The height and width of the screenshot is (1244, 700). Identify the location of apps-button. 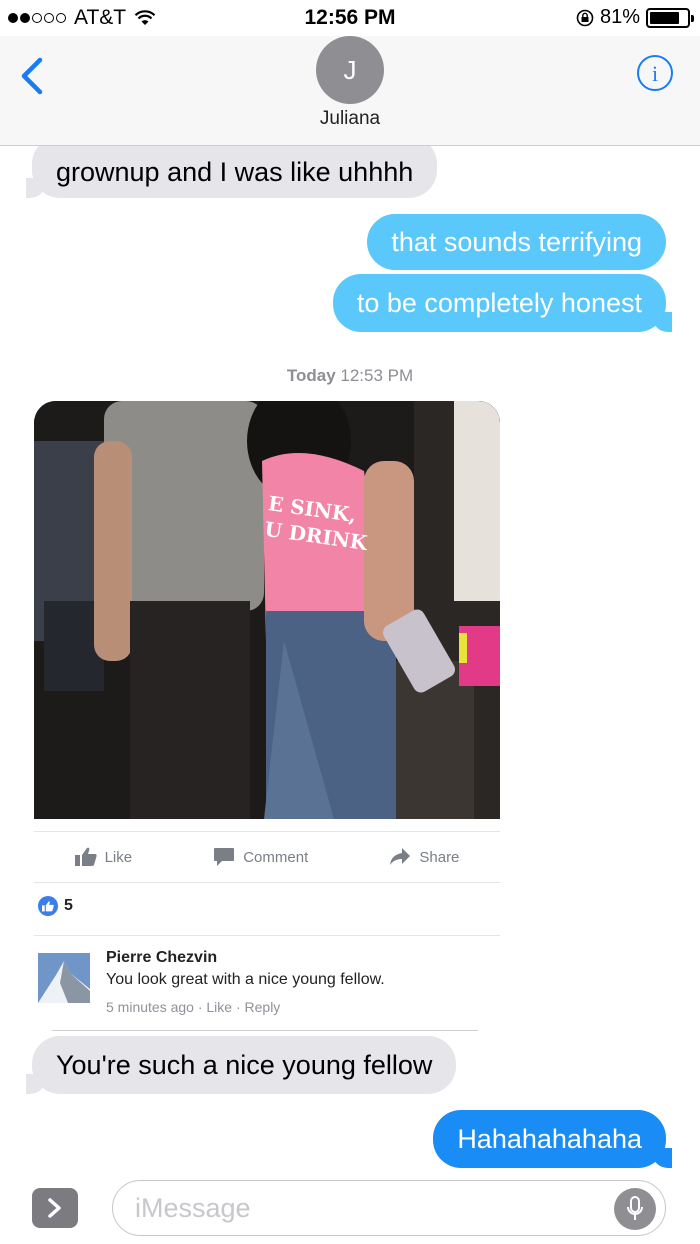
(55, 1208).